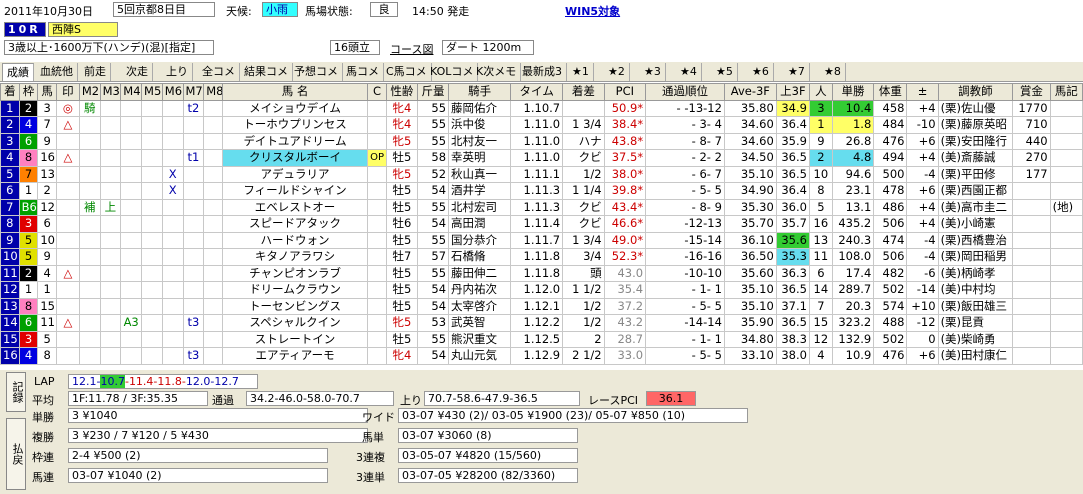 The image size is (1083, 494). What do you see at coordinates (177, 72) in the screenshot?
I see `tab-4: 上り` at bounding box center [177, 72].